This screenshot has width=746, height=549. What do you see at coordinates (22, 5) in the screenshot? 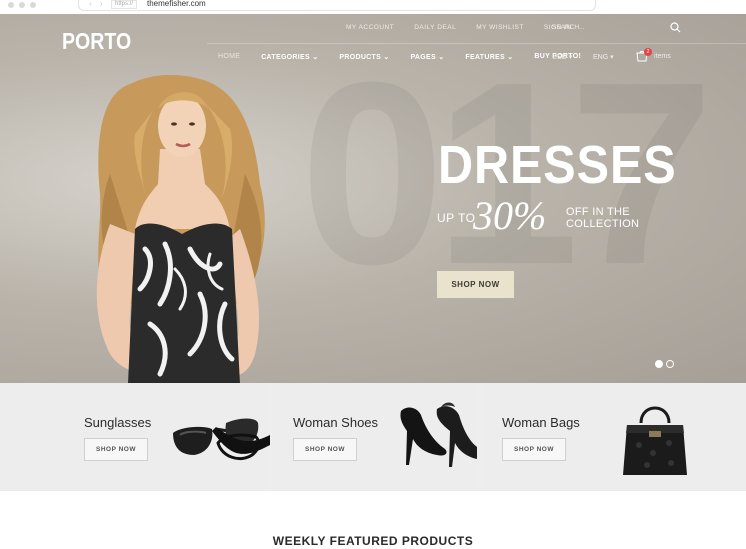
I see `window-minimize-dot` at bounding box center [22, 5].